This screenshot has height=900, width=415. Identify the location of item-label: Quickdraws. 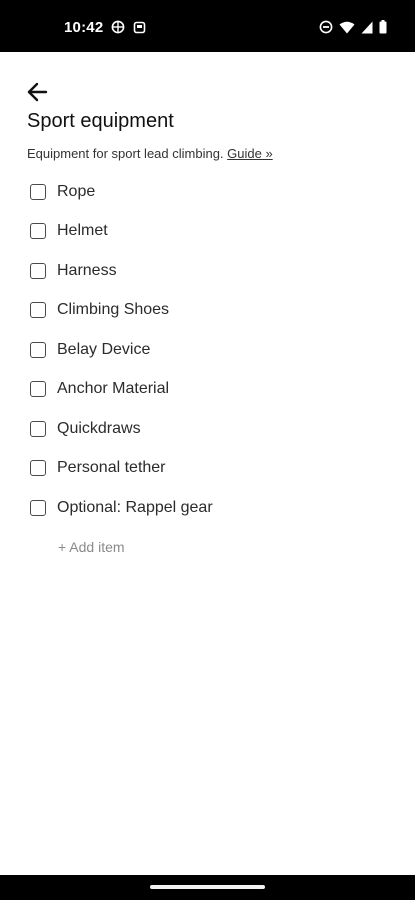
(99, 428).